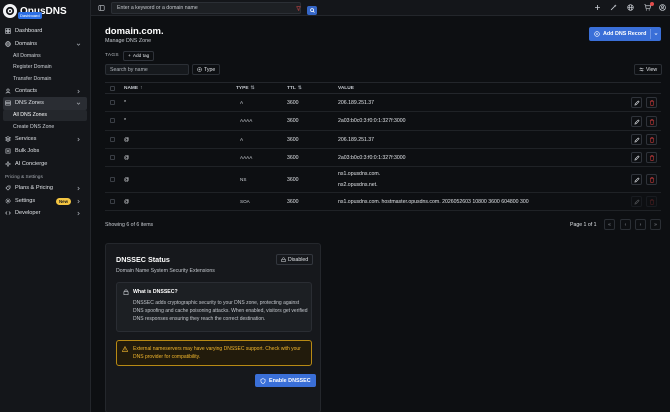 The height and width of the screenshot is (412, 670). Describe the element at coordinates (285, 380) in the screenshot. I see `enable-dnssec-button: Enable DNSSEC` at that location.